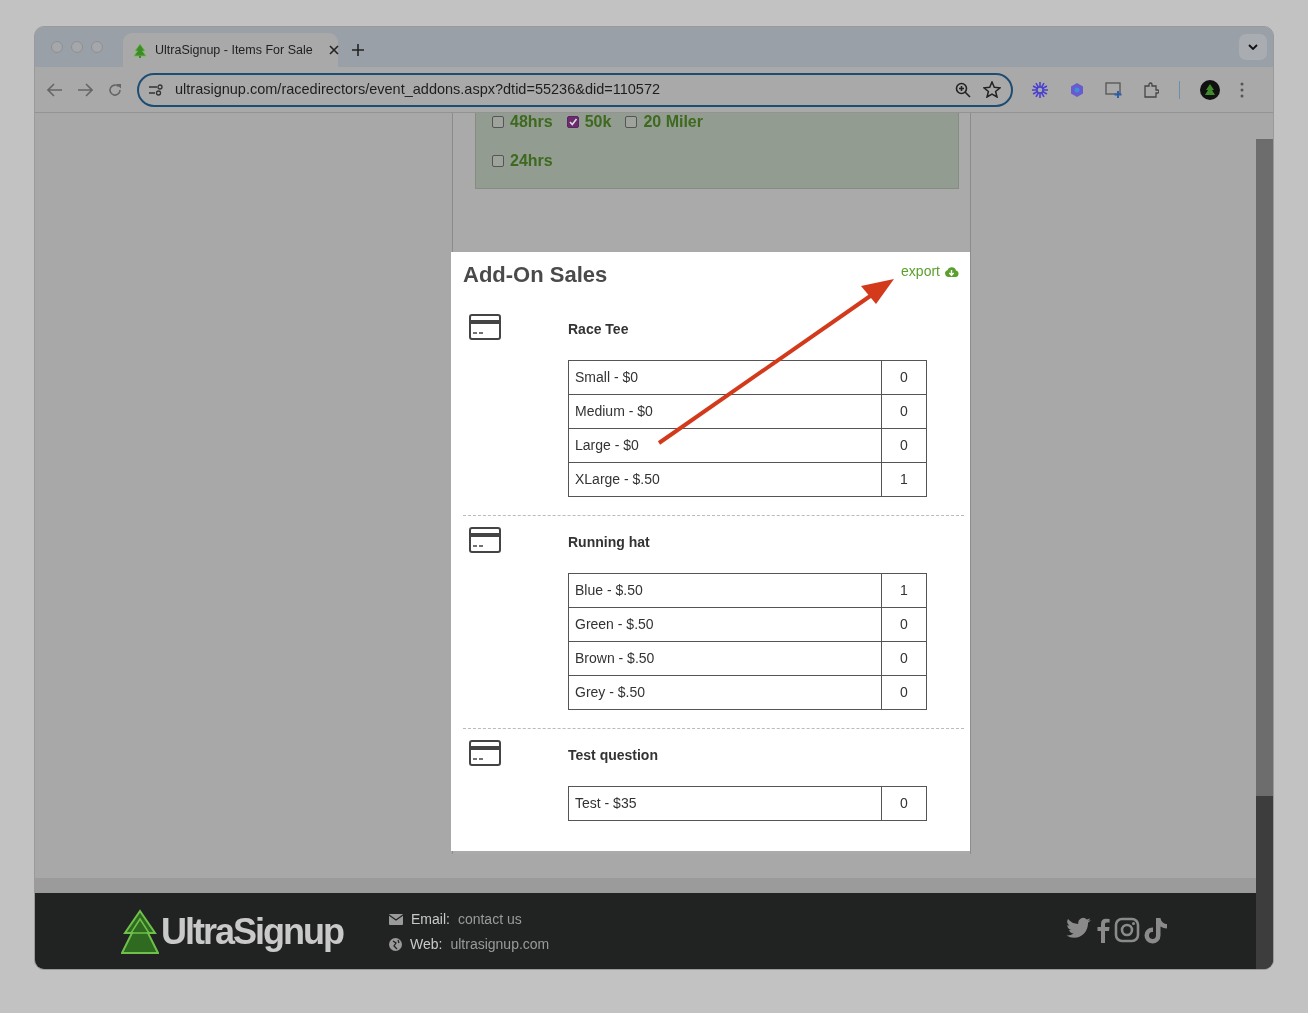  What do you see at coordinates (992, 89) in the screenshot?
I see `star-icon` at bounding box center [992, 89].